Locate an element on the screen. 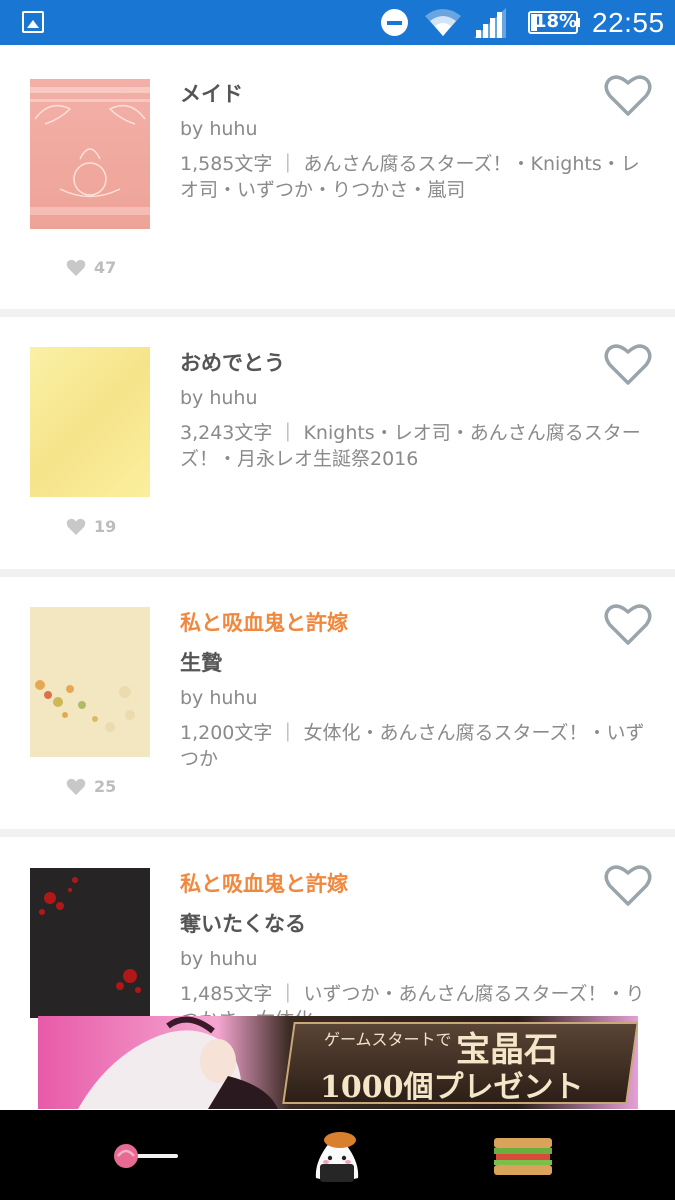 This screenshot has width=675, height=1200. status-bar: 18% 22:55 is located at coordinates (337, 22).